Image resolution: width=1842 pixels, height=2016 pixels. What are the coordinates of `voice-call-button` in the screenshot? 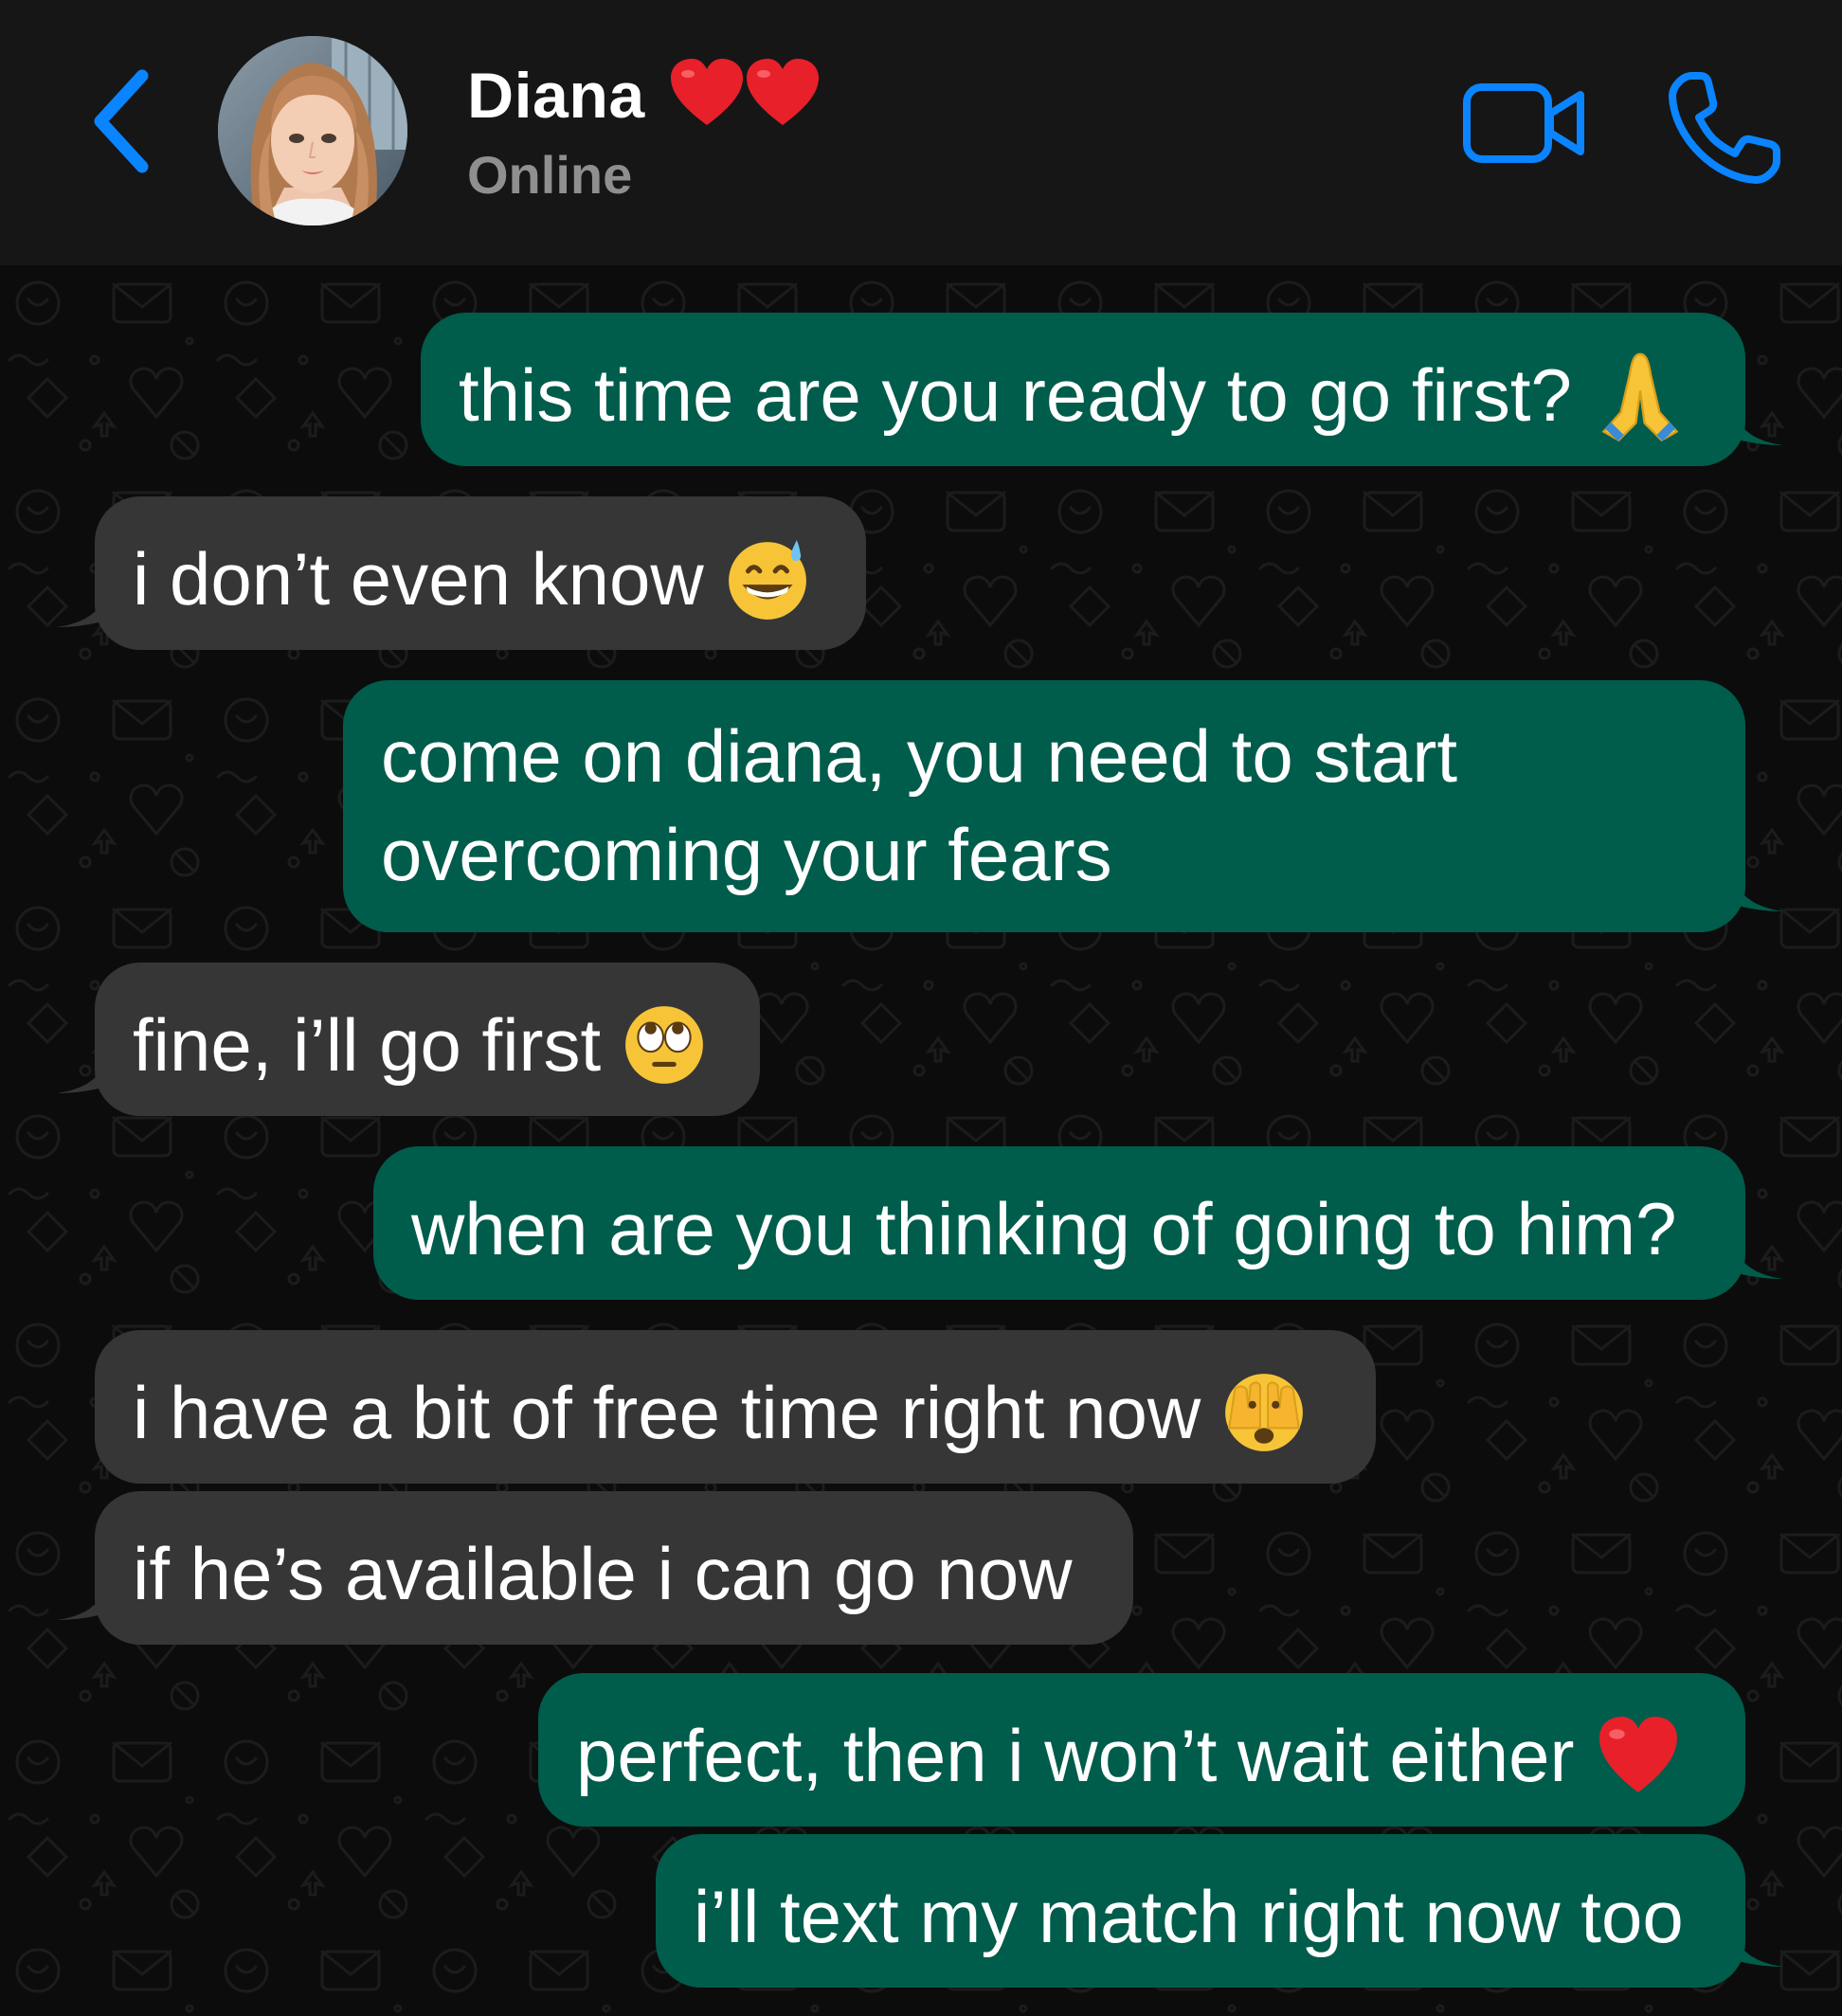 It's located at (1724, 127).